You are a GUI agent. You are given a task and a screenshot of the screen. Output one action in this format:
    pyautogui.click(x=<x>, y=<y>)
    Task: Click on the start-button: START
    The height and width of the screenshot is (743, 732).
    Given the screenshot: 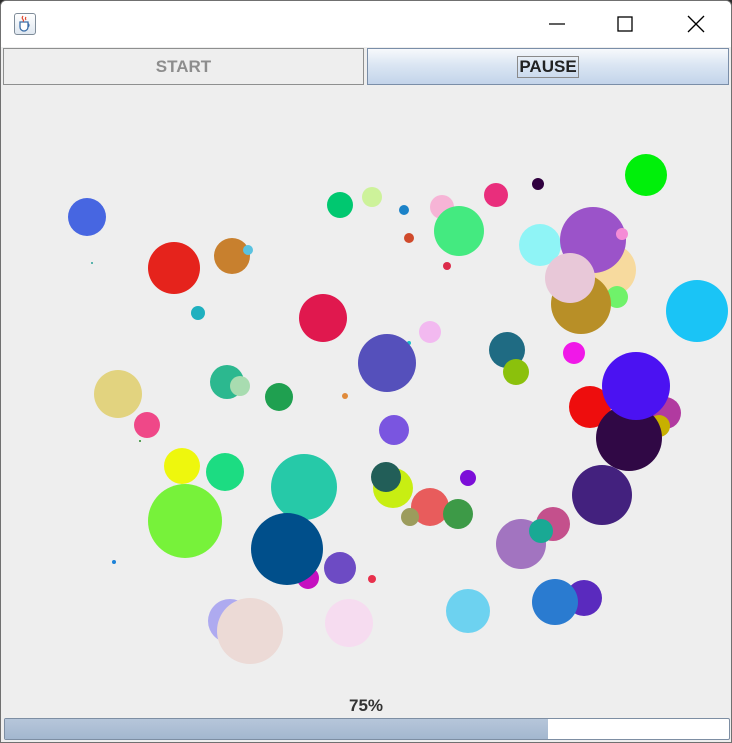 What is the action you would take?
    pyautogui.click(x=183, y=66)
    